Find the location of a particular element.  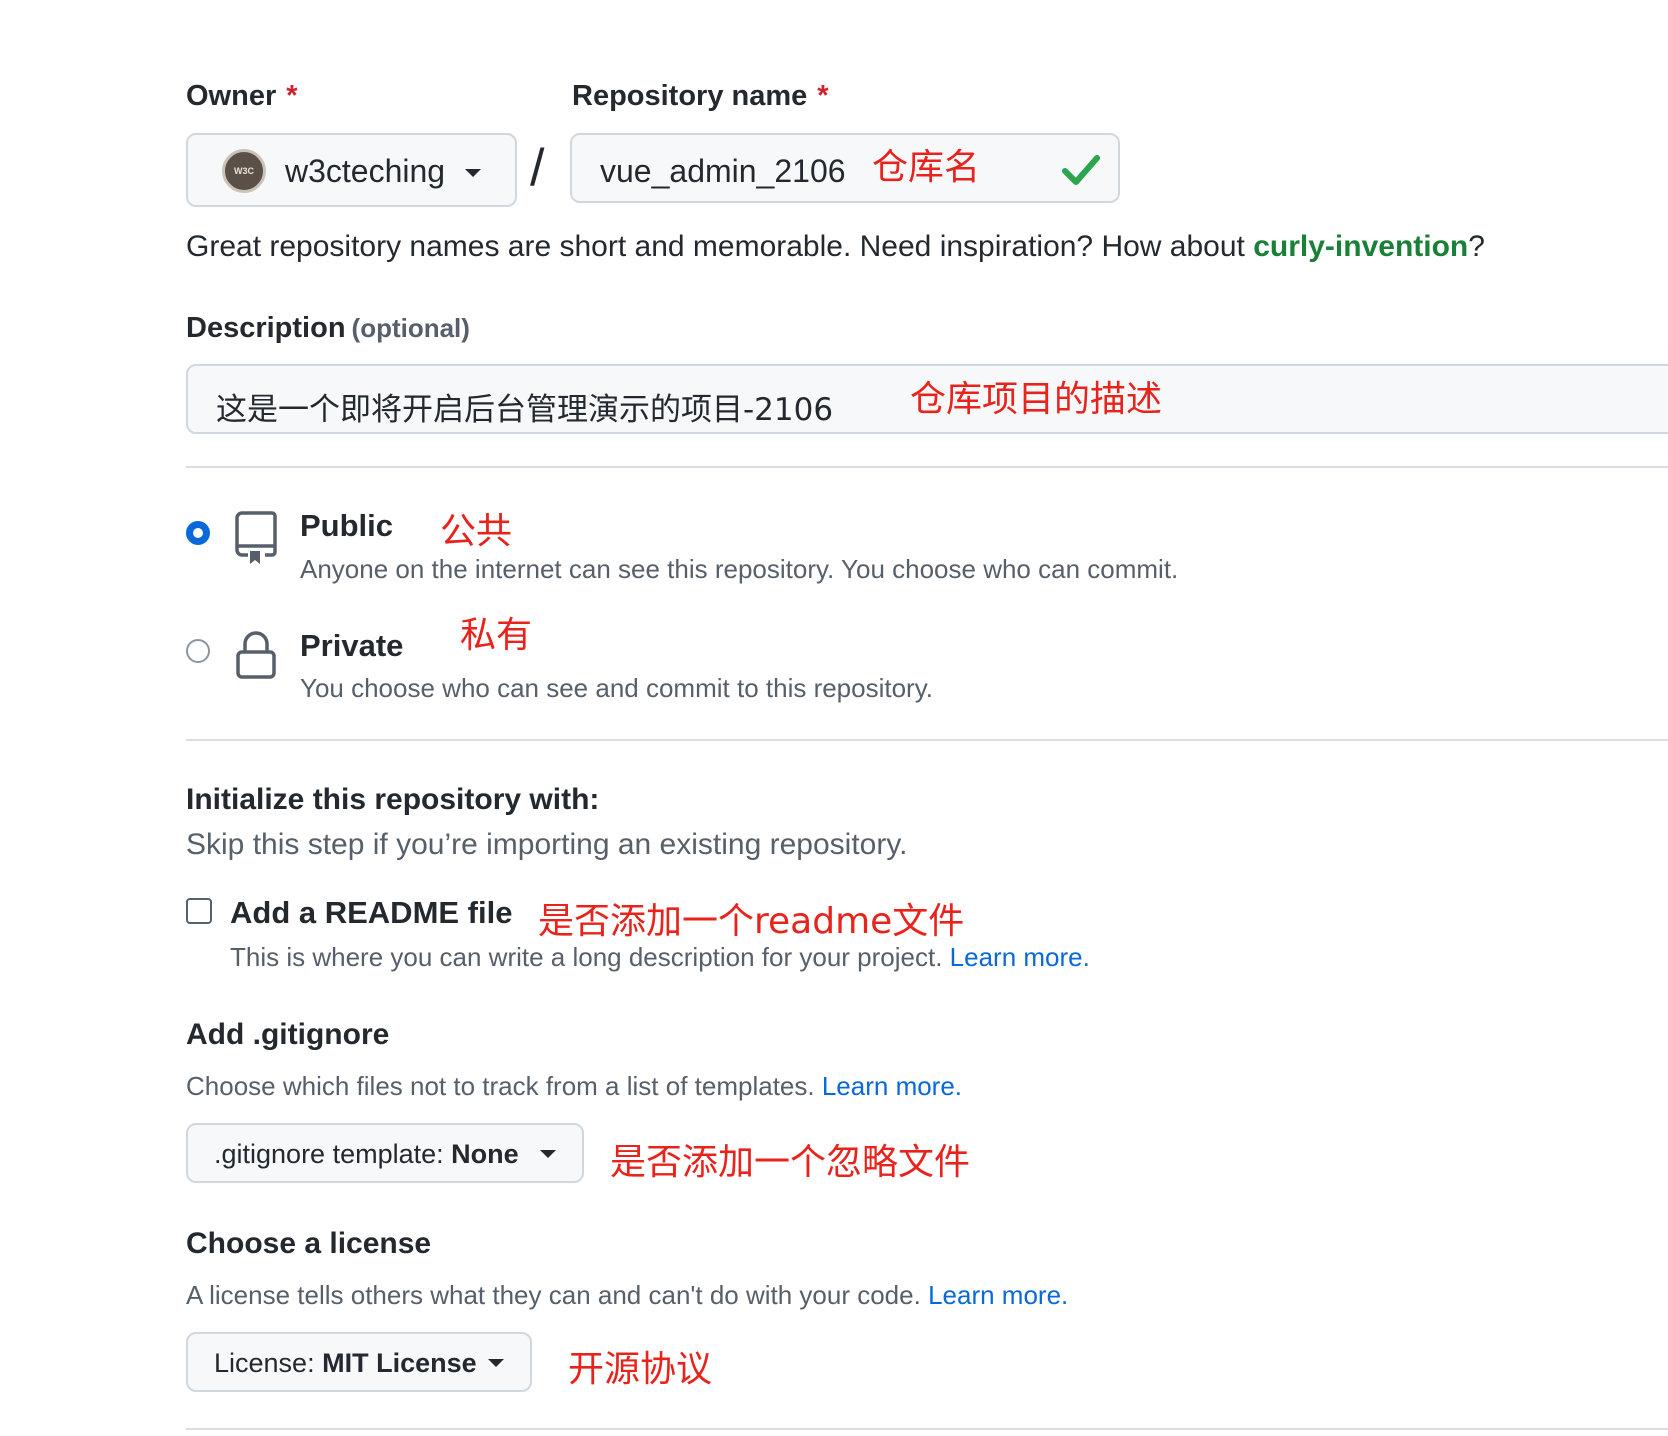

repo-name-label: Repository name * is located at coordinates (700, 96).